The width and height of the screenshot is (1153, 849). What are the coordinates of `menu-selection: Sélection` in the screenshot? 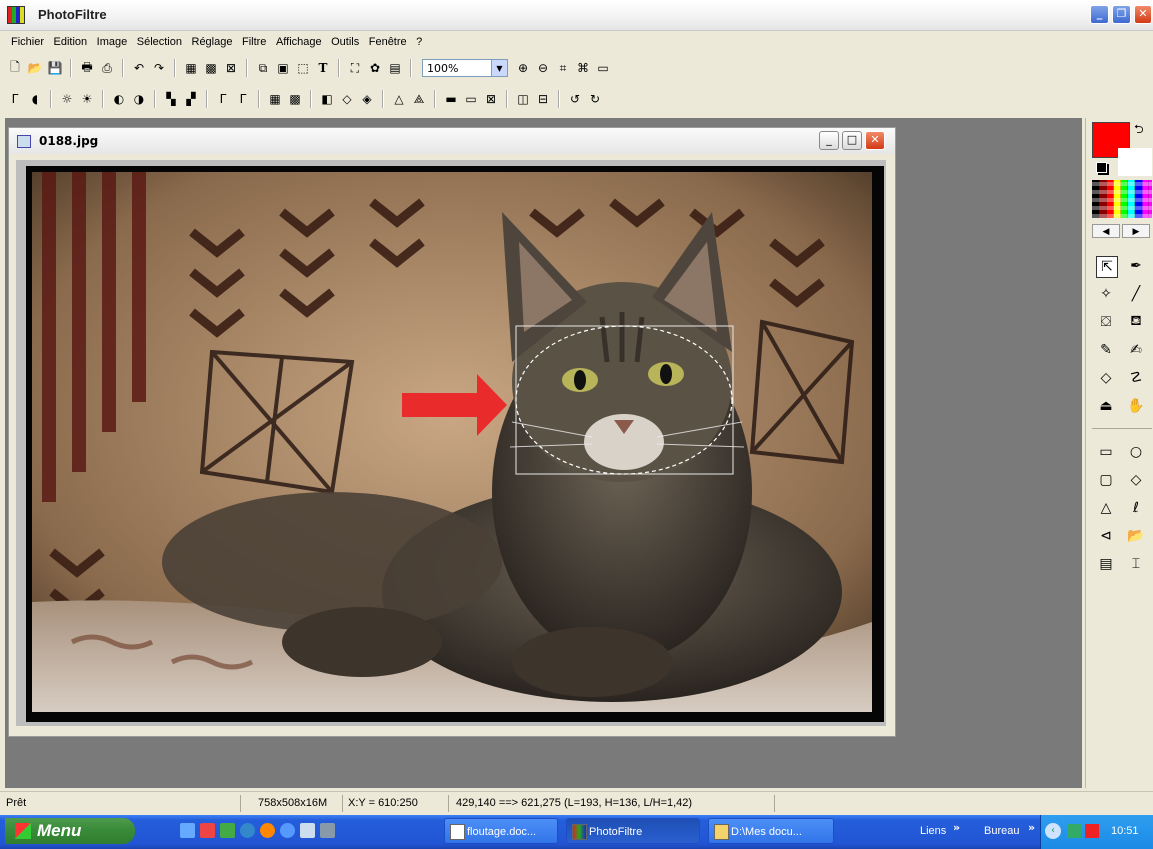 It's located at (159, 42).